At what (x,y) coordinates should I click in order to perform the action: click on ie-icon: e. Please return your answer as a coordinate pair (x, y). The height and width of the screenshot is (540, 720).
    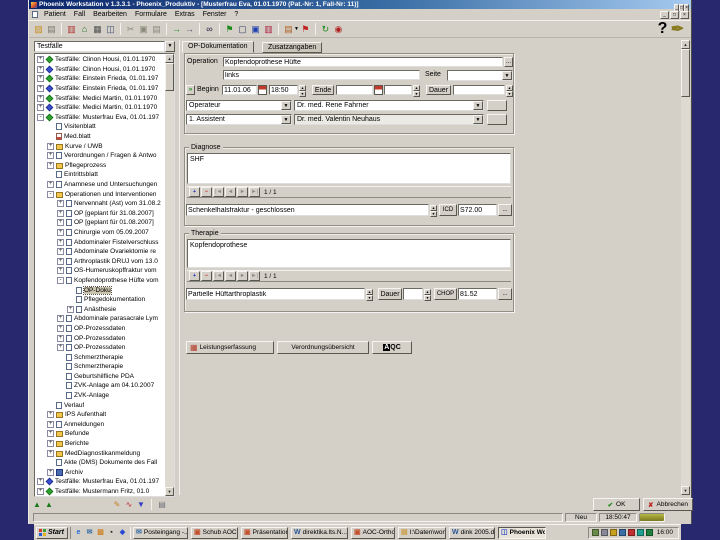
    Looking at the image, I should click on (78, 532).